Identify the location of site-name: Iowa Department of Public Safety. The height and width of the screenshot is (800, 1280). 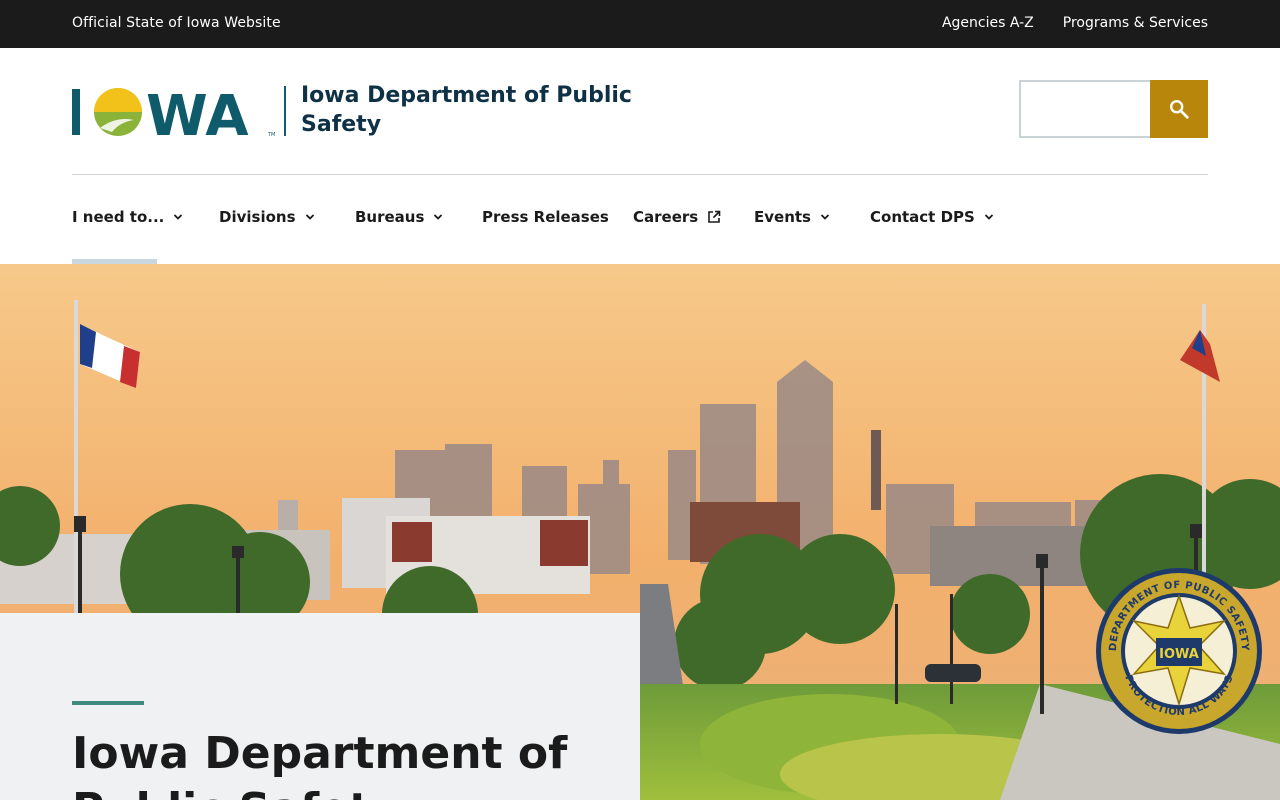
(471, 110).